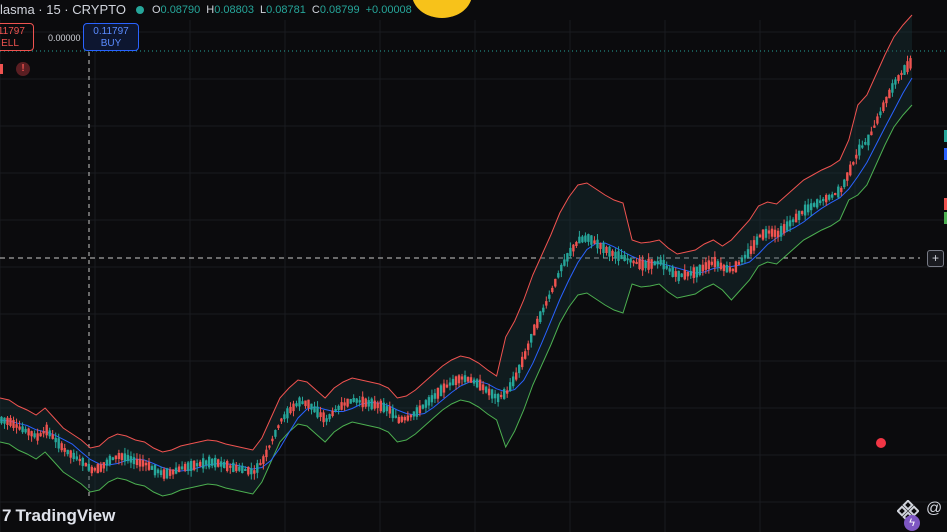  Describe the element at coordinates (912, 523) in the screenshot. I see `bolt-icon: ϟ` at that location.